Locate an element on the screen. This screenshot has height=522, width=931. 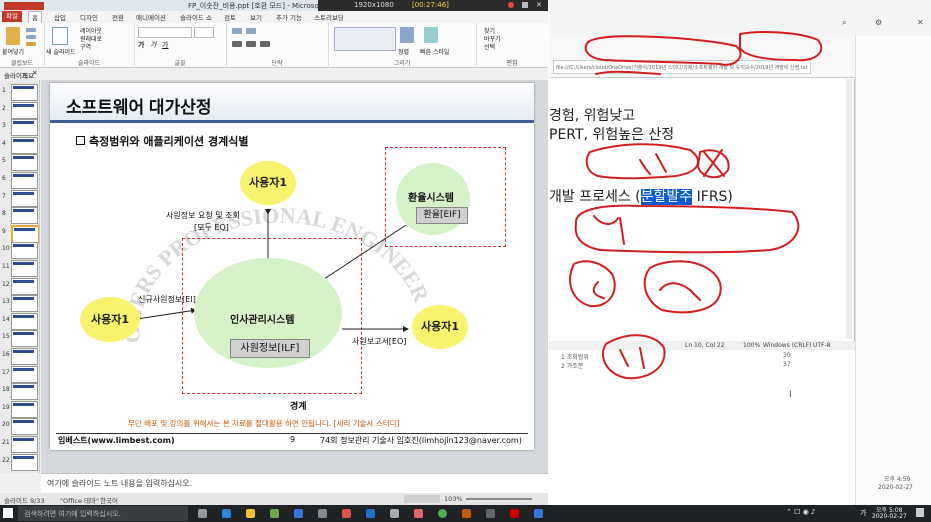
format-painter-icon is located at coordinates (31, 44).